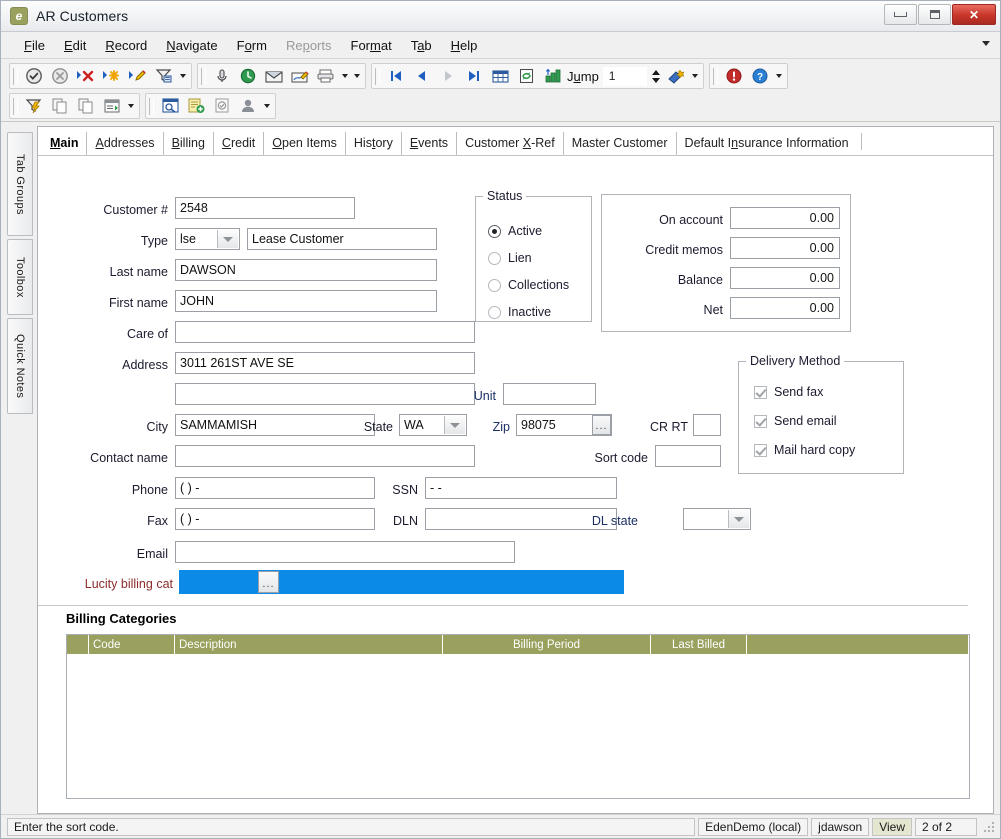 The width and height of the screenshot is (1001, 839). What do you see at coordinates (126, 45) in the screenshot?
I see `menu-record: Record` at bounding box center [126, 45].